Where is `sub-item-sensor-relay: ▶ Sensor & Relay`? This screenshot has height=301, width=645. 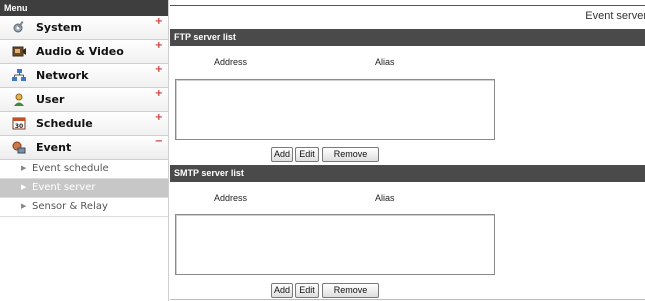 sub-item-sensor-relay: ▶ Sensor & Relay is located at coordinates (84, 207).